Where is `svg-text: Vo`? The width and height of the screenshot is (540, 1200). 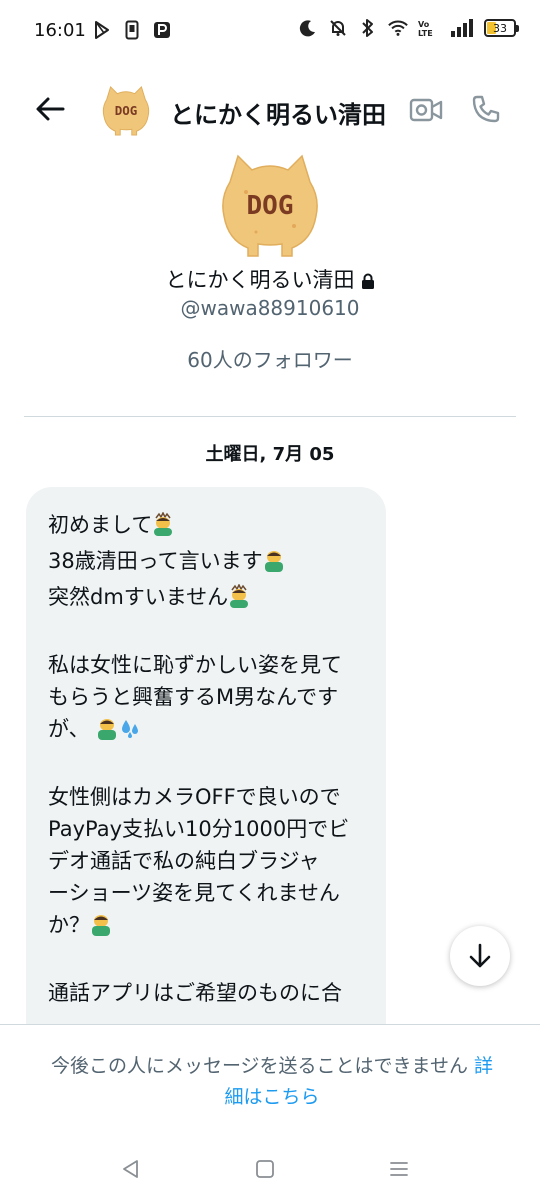 svg-text: Vo is located at coordinates (424, 24).